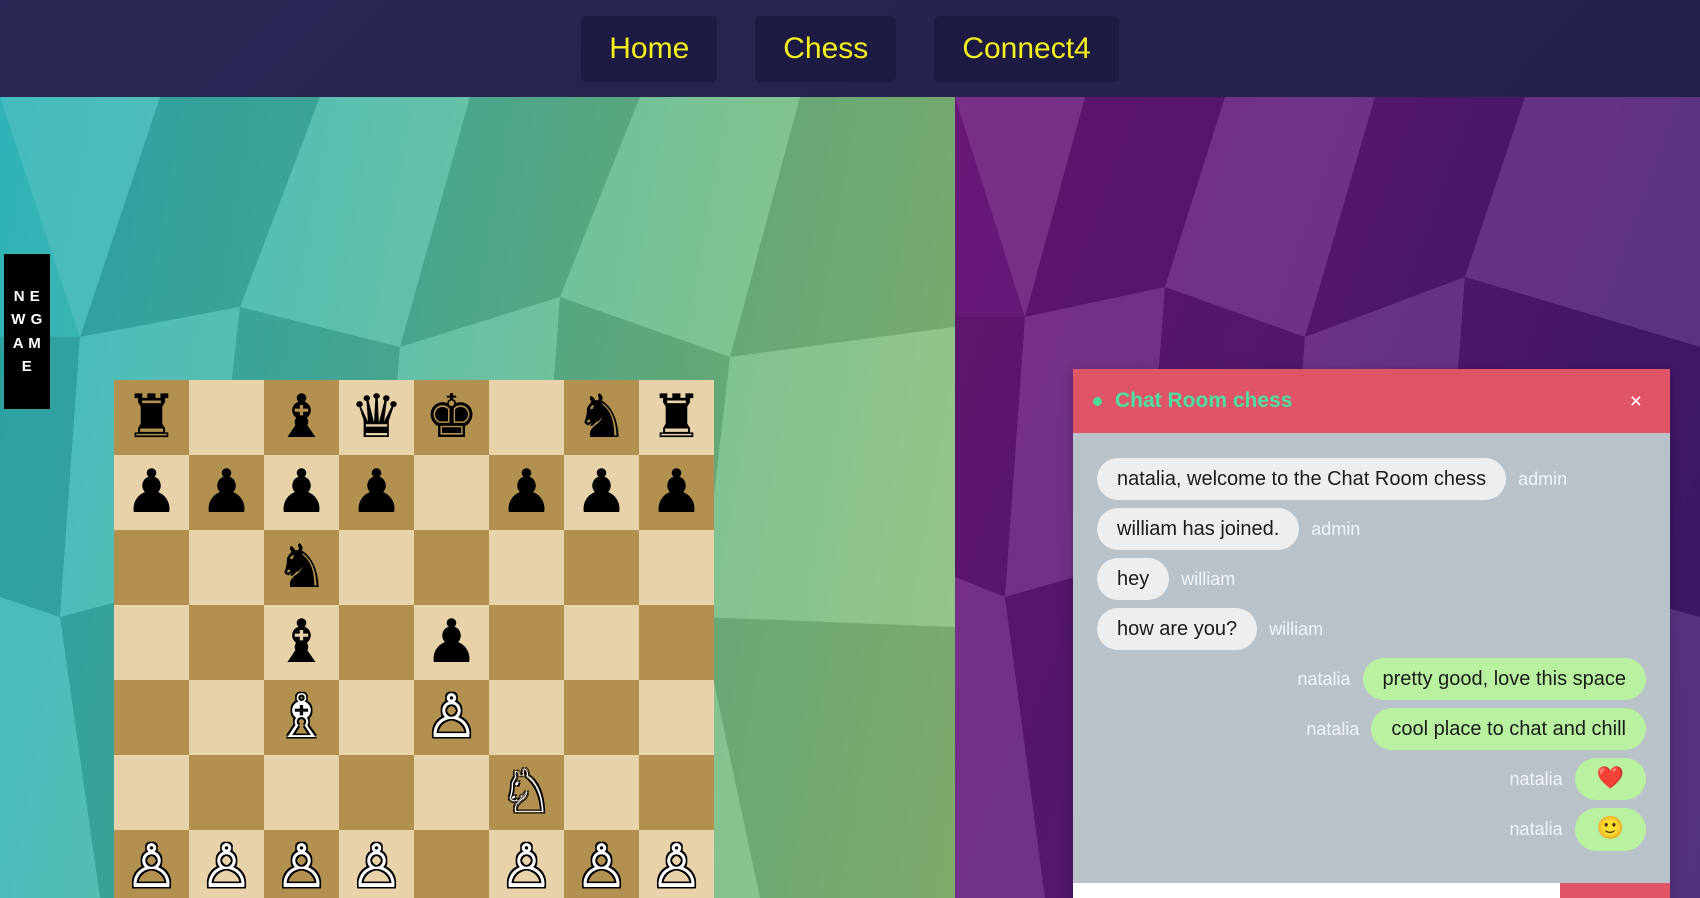 This screenshot has width=1700, height=898. I want to click on board-square-d7: ♟, so click(376, 492).